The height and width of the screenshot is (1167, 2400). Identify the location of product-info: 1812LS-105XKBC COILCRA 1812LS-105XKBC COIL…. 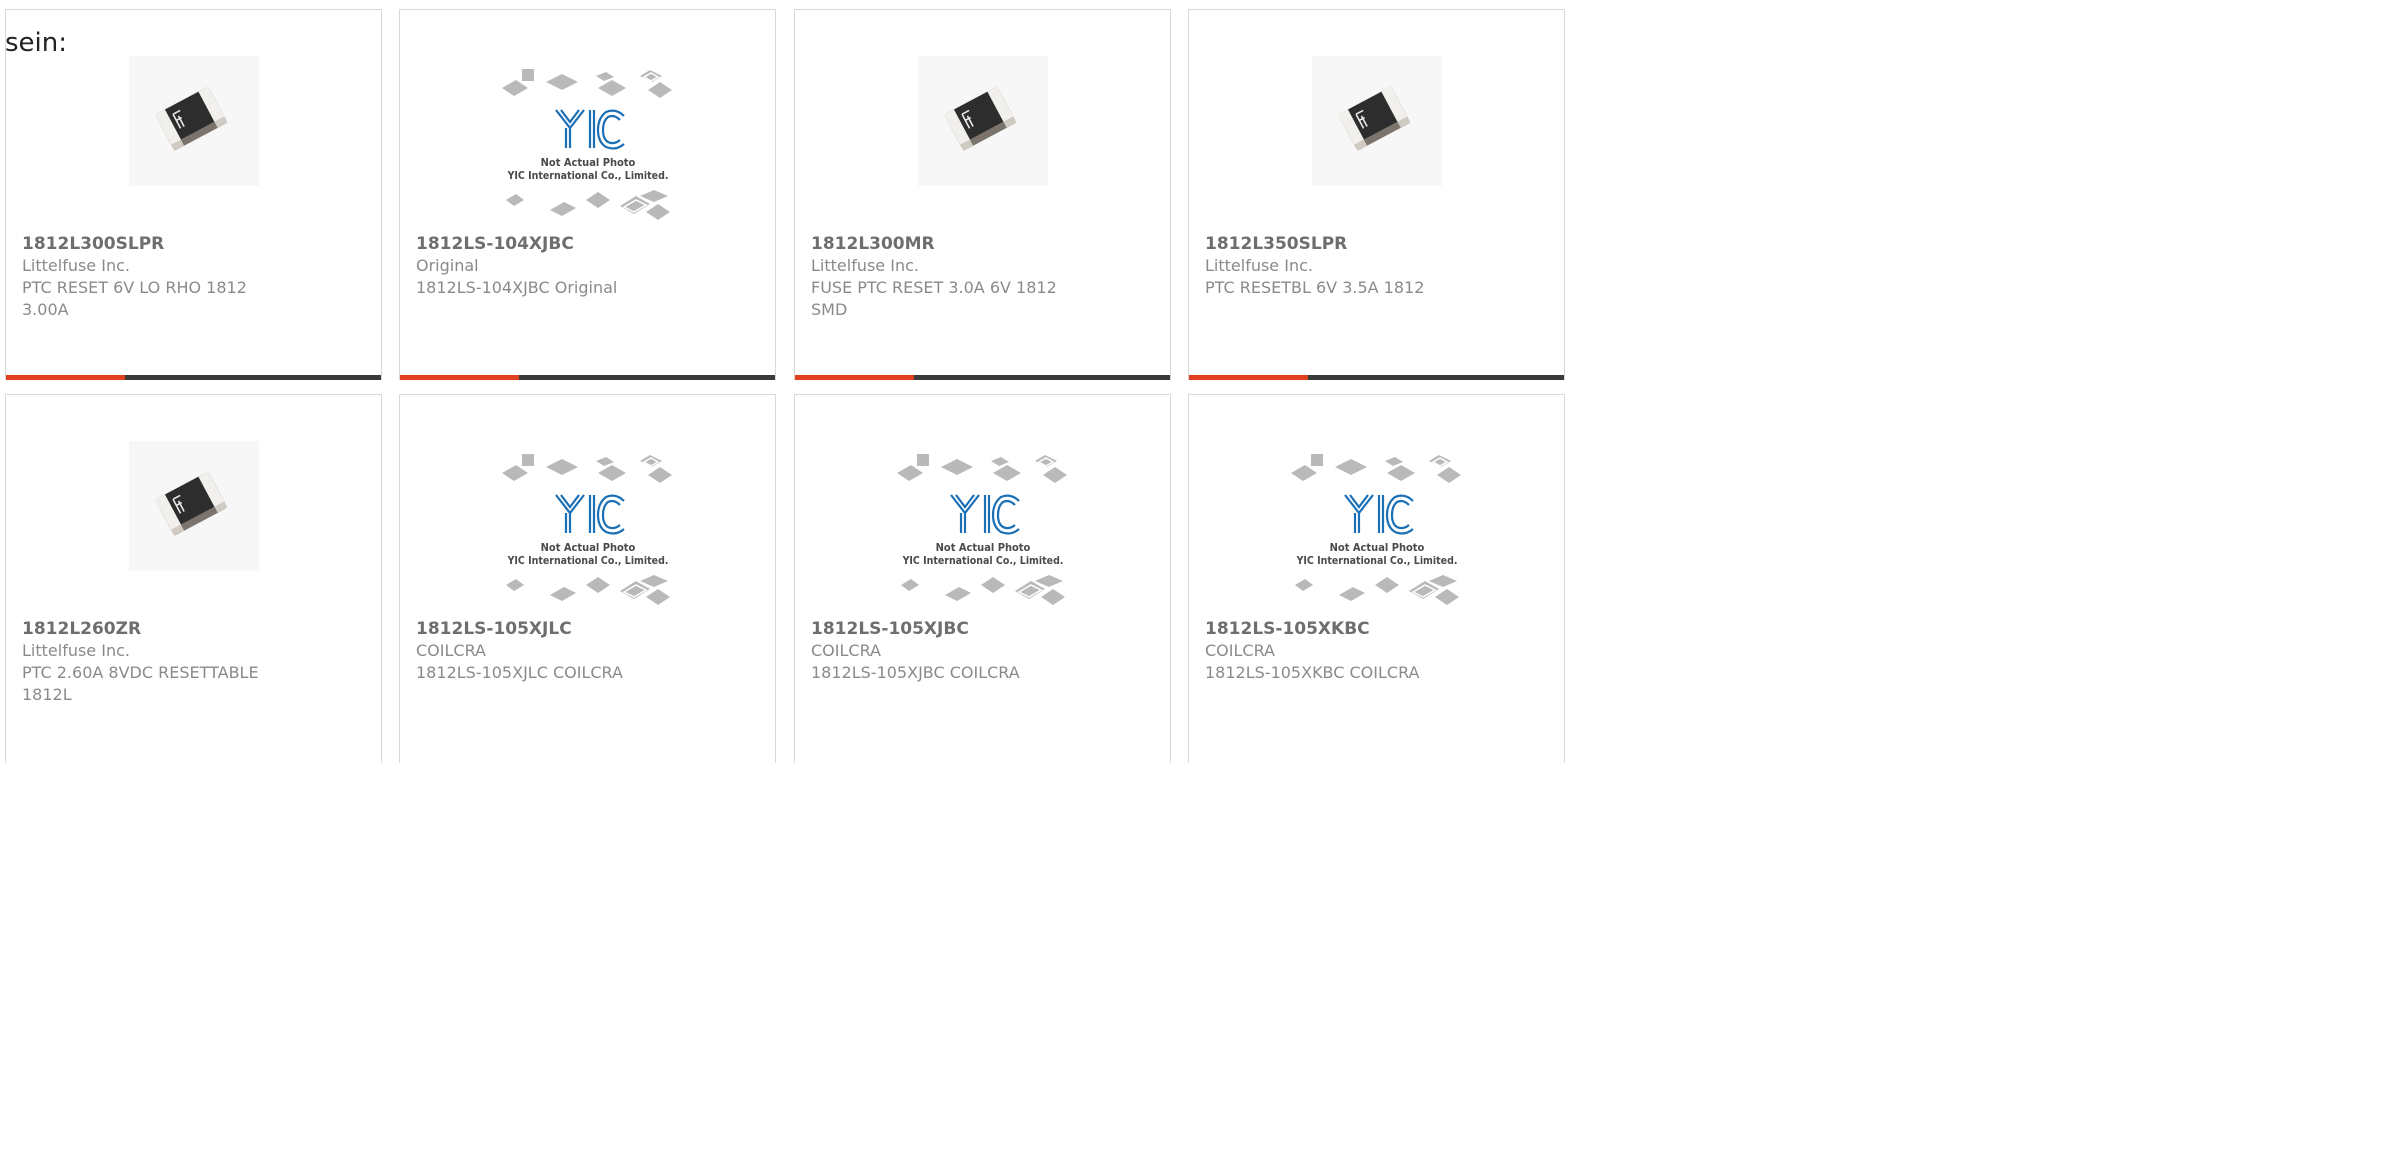
(1331, 651).